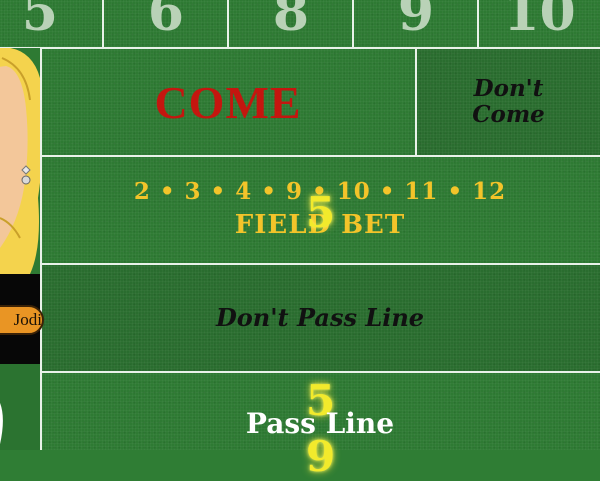 Image resolution: width=600 pixels, height=481 pixels. I want to click on place-number-10: 10, so click(539, 21).